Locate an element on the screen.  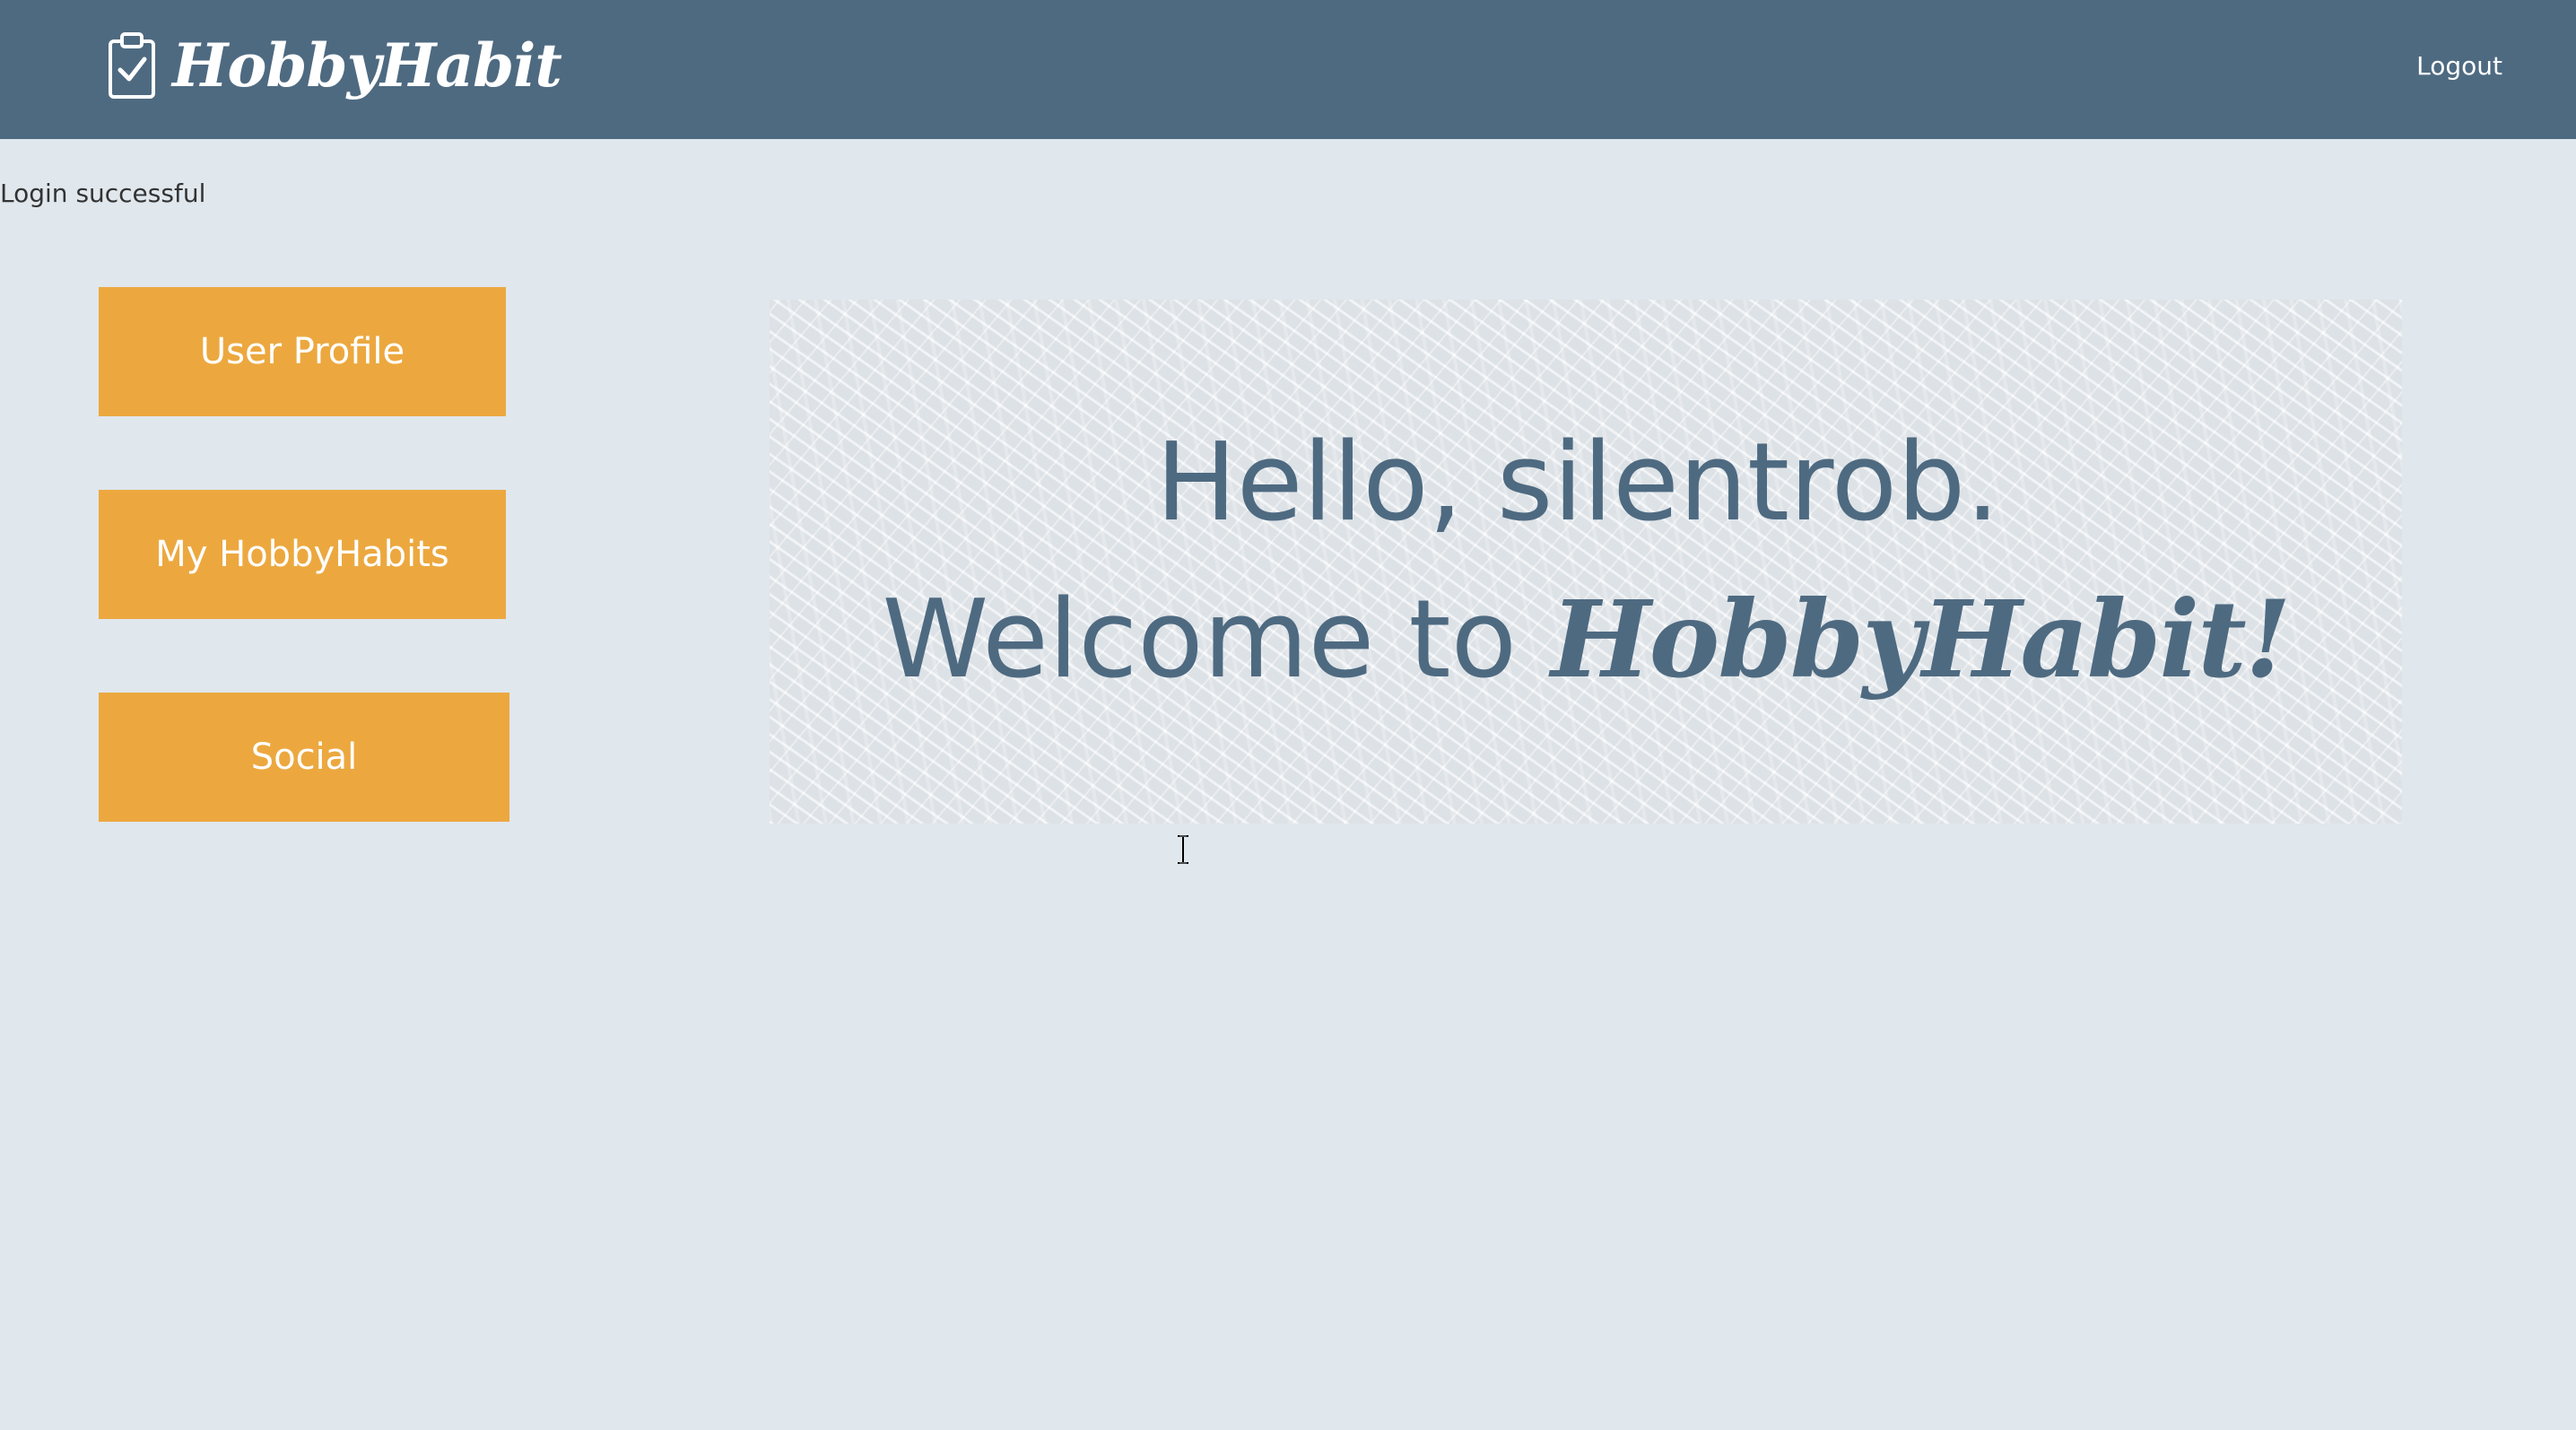
top-navbar: HobbyHabit Logout is located at coordinates (1288, 69).